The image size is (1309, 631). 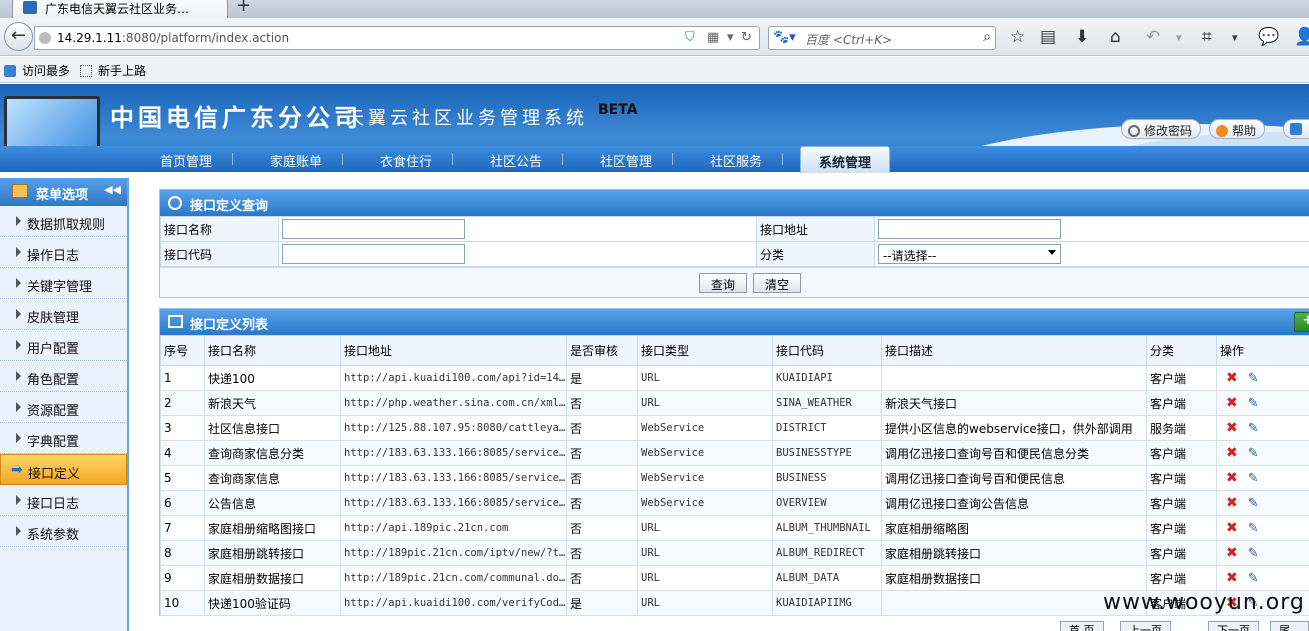 What do you see at coordinates (1301, 322) in the screenshot?
I see `add-interface-button: +` at bounding box center [1301, 322].